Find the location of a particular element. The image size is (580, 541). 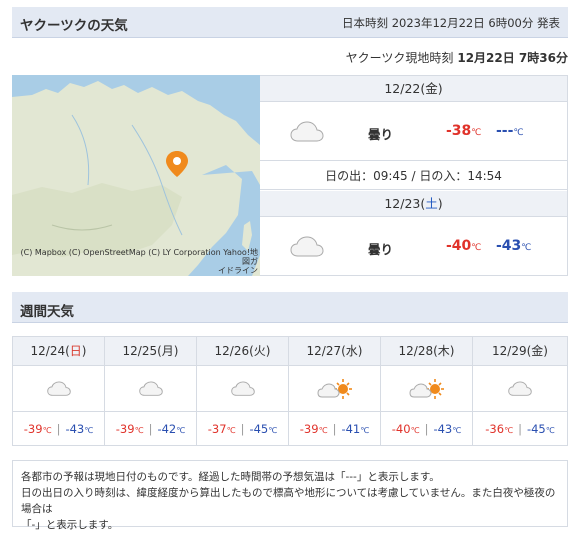

weekly-dow: 火 is located at coordinates (259, 351).